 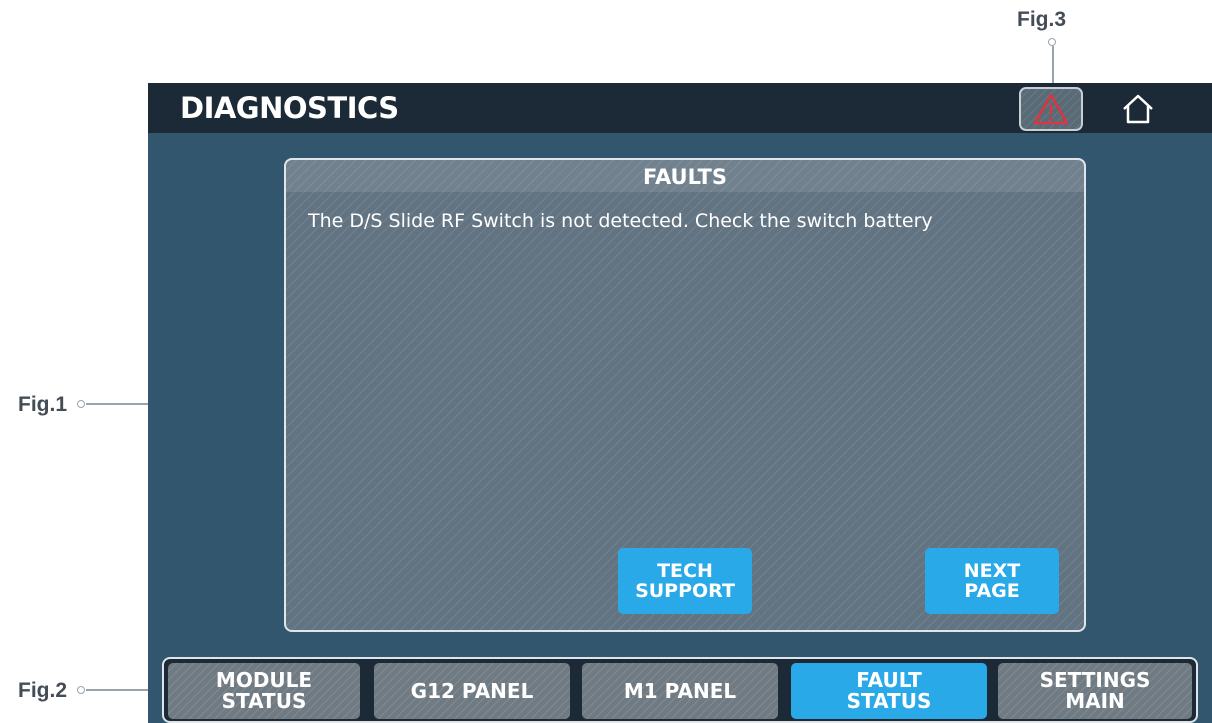 I want to click on nav-g12-panel: G12 PANEL, so click(x=472, y=691).